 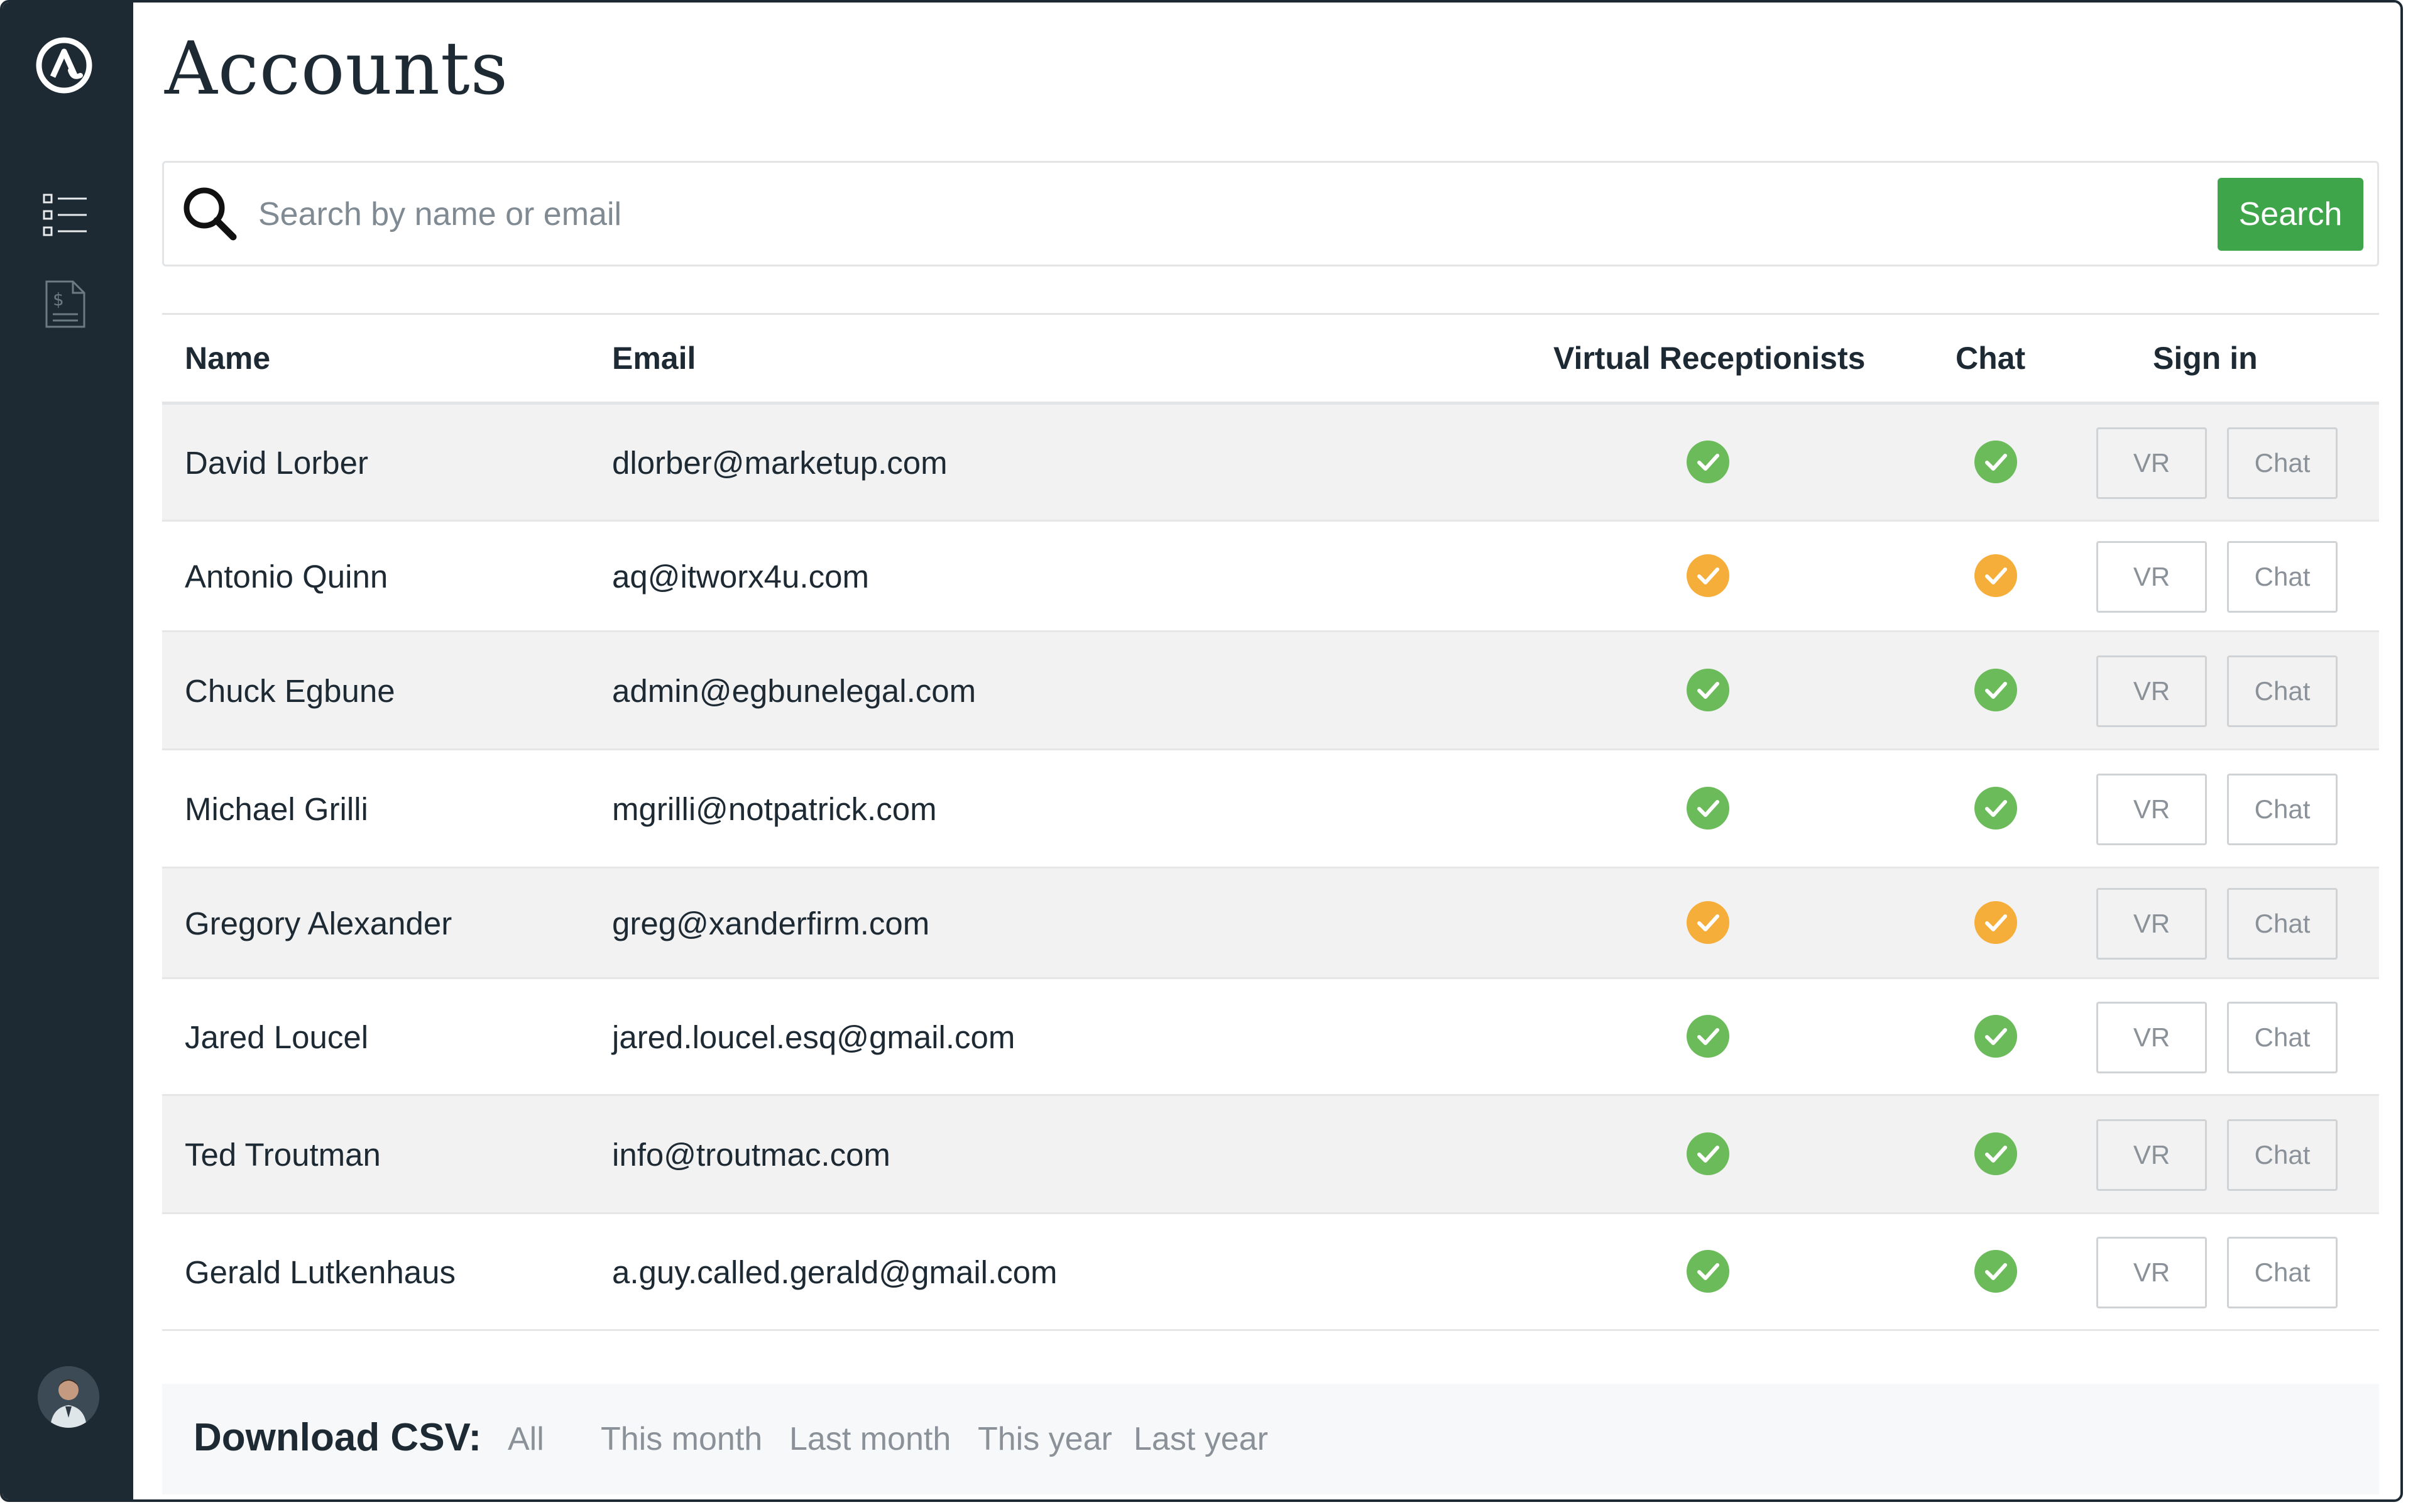 I want to click on header-name: Name, so click(x=228, y=358).